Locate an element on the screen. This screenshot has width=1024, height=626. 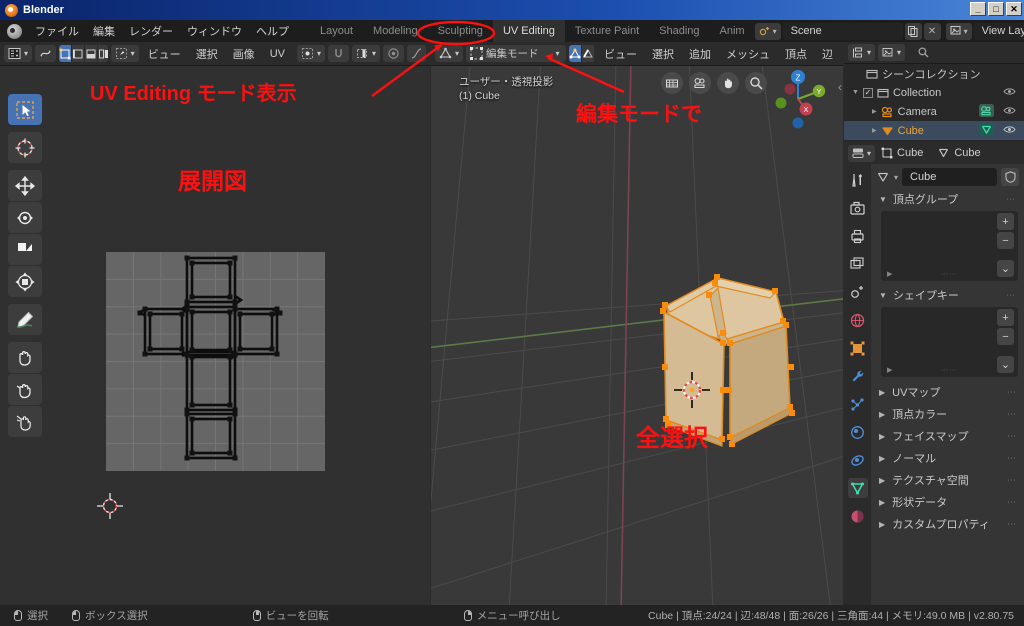
properties-tab-output is located at coordinates (858, 236).